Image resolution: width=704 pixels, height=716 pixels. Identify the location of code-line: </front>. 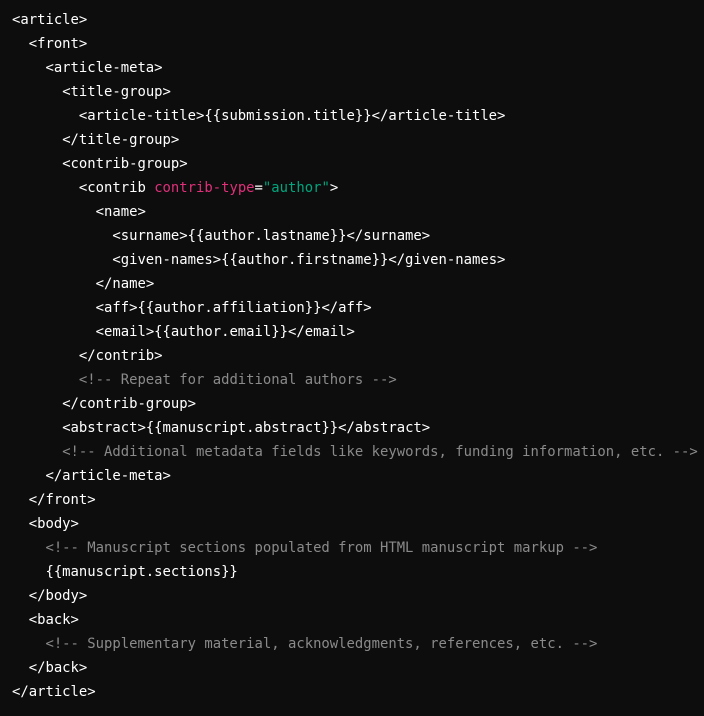
(358, 500).